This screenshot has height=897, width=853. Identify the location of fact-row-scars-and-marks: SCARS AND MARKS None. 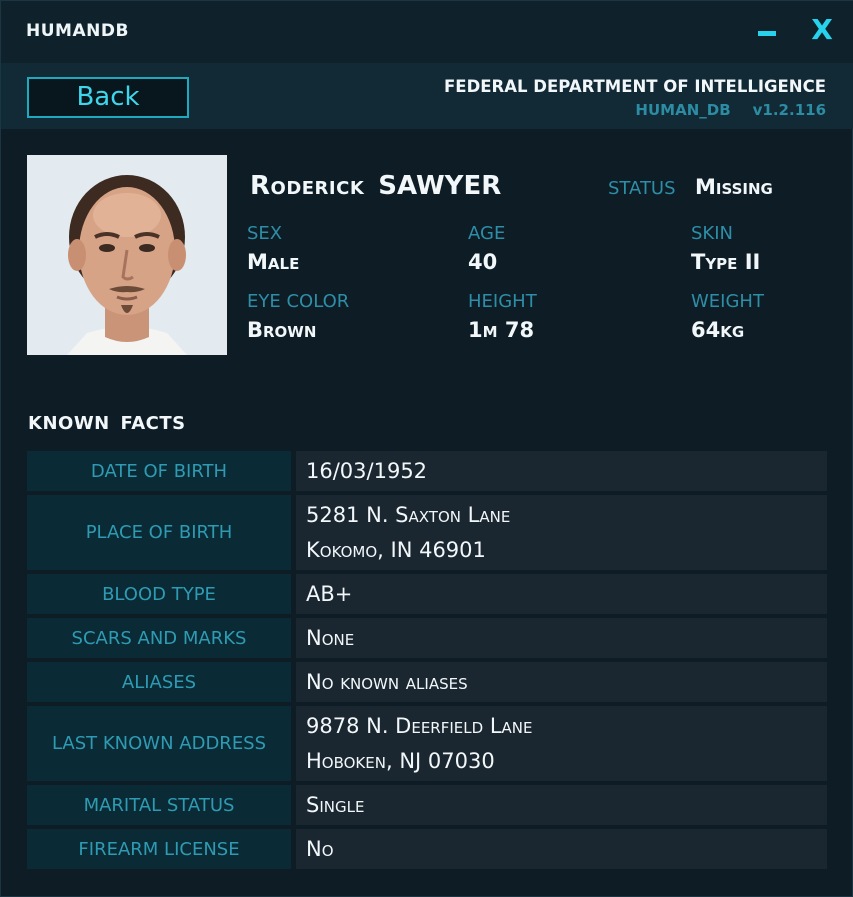
(427, 638).